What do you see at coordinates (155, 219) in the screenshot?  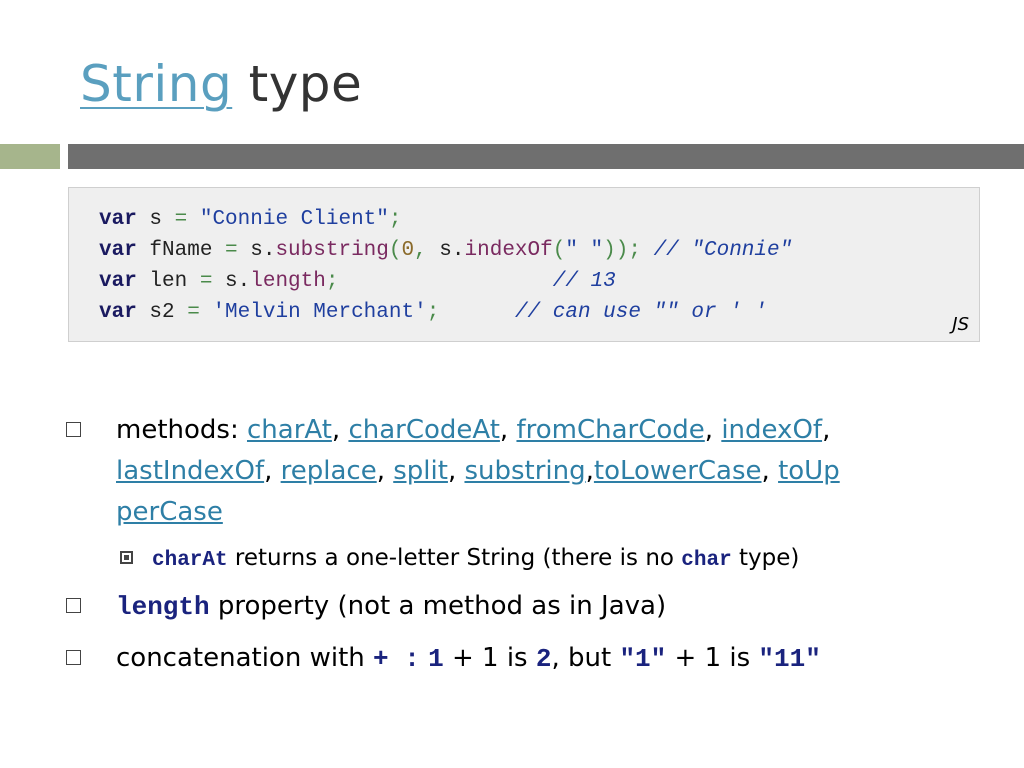 I see `code-token: s` at bounding box center [155, 219].